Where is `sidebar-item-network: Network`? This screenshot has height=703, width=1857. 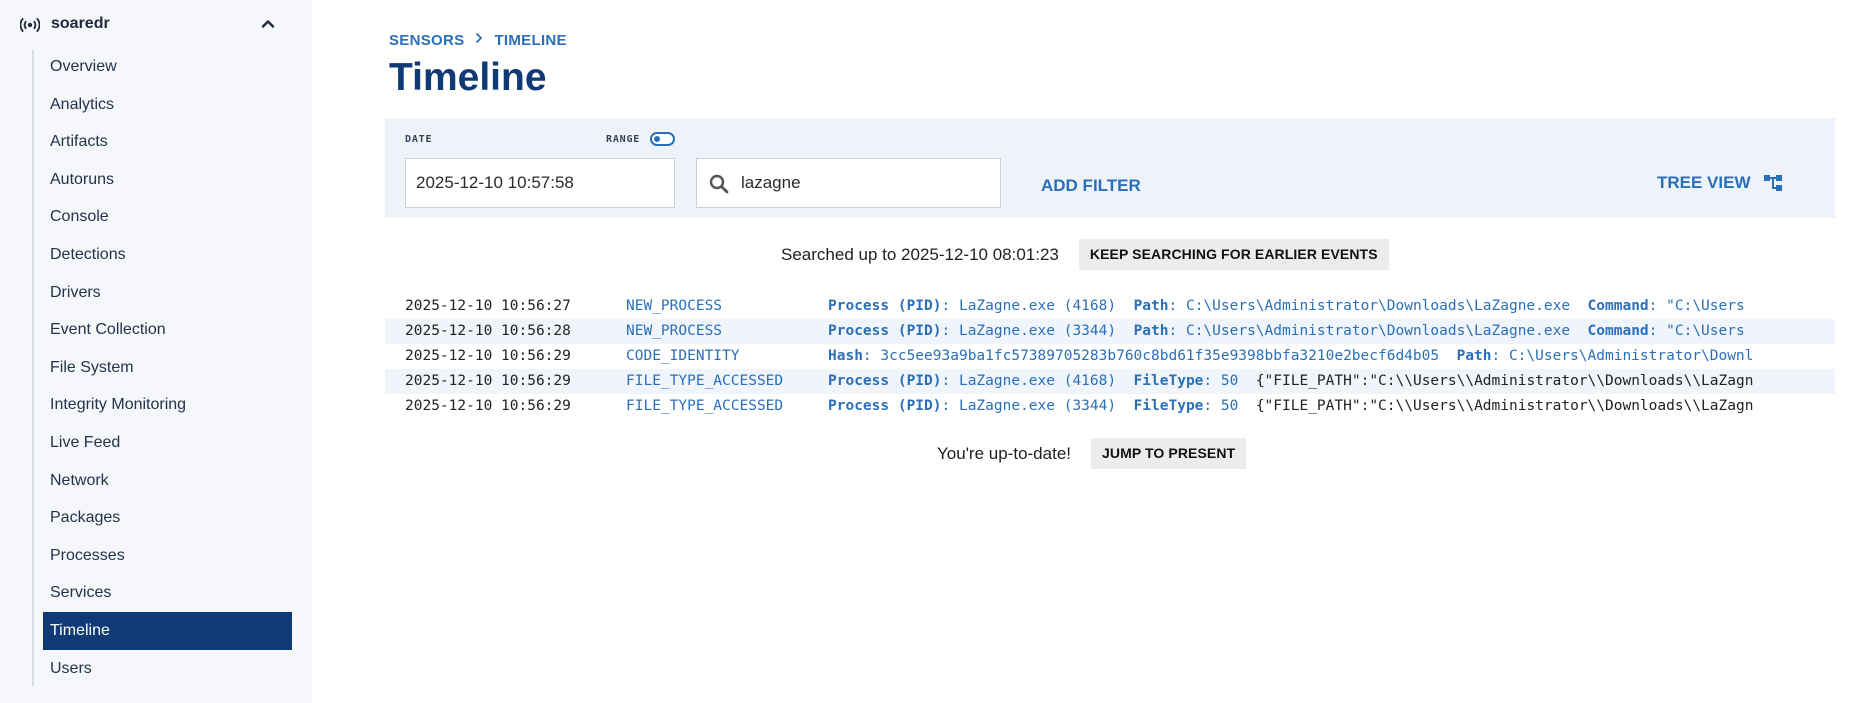 sidebar-item-network: Network is located at coordinates (167, 481).